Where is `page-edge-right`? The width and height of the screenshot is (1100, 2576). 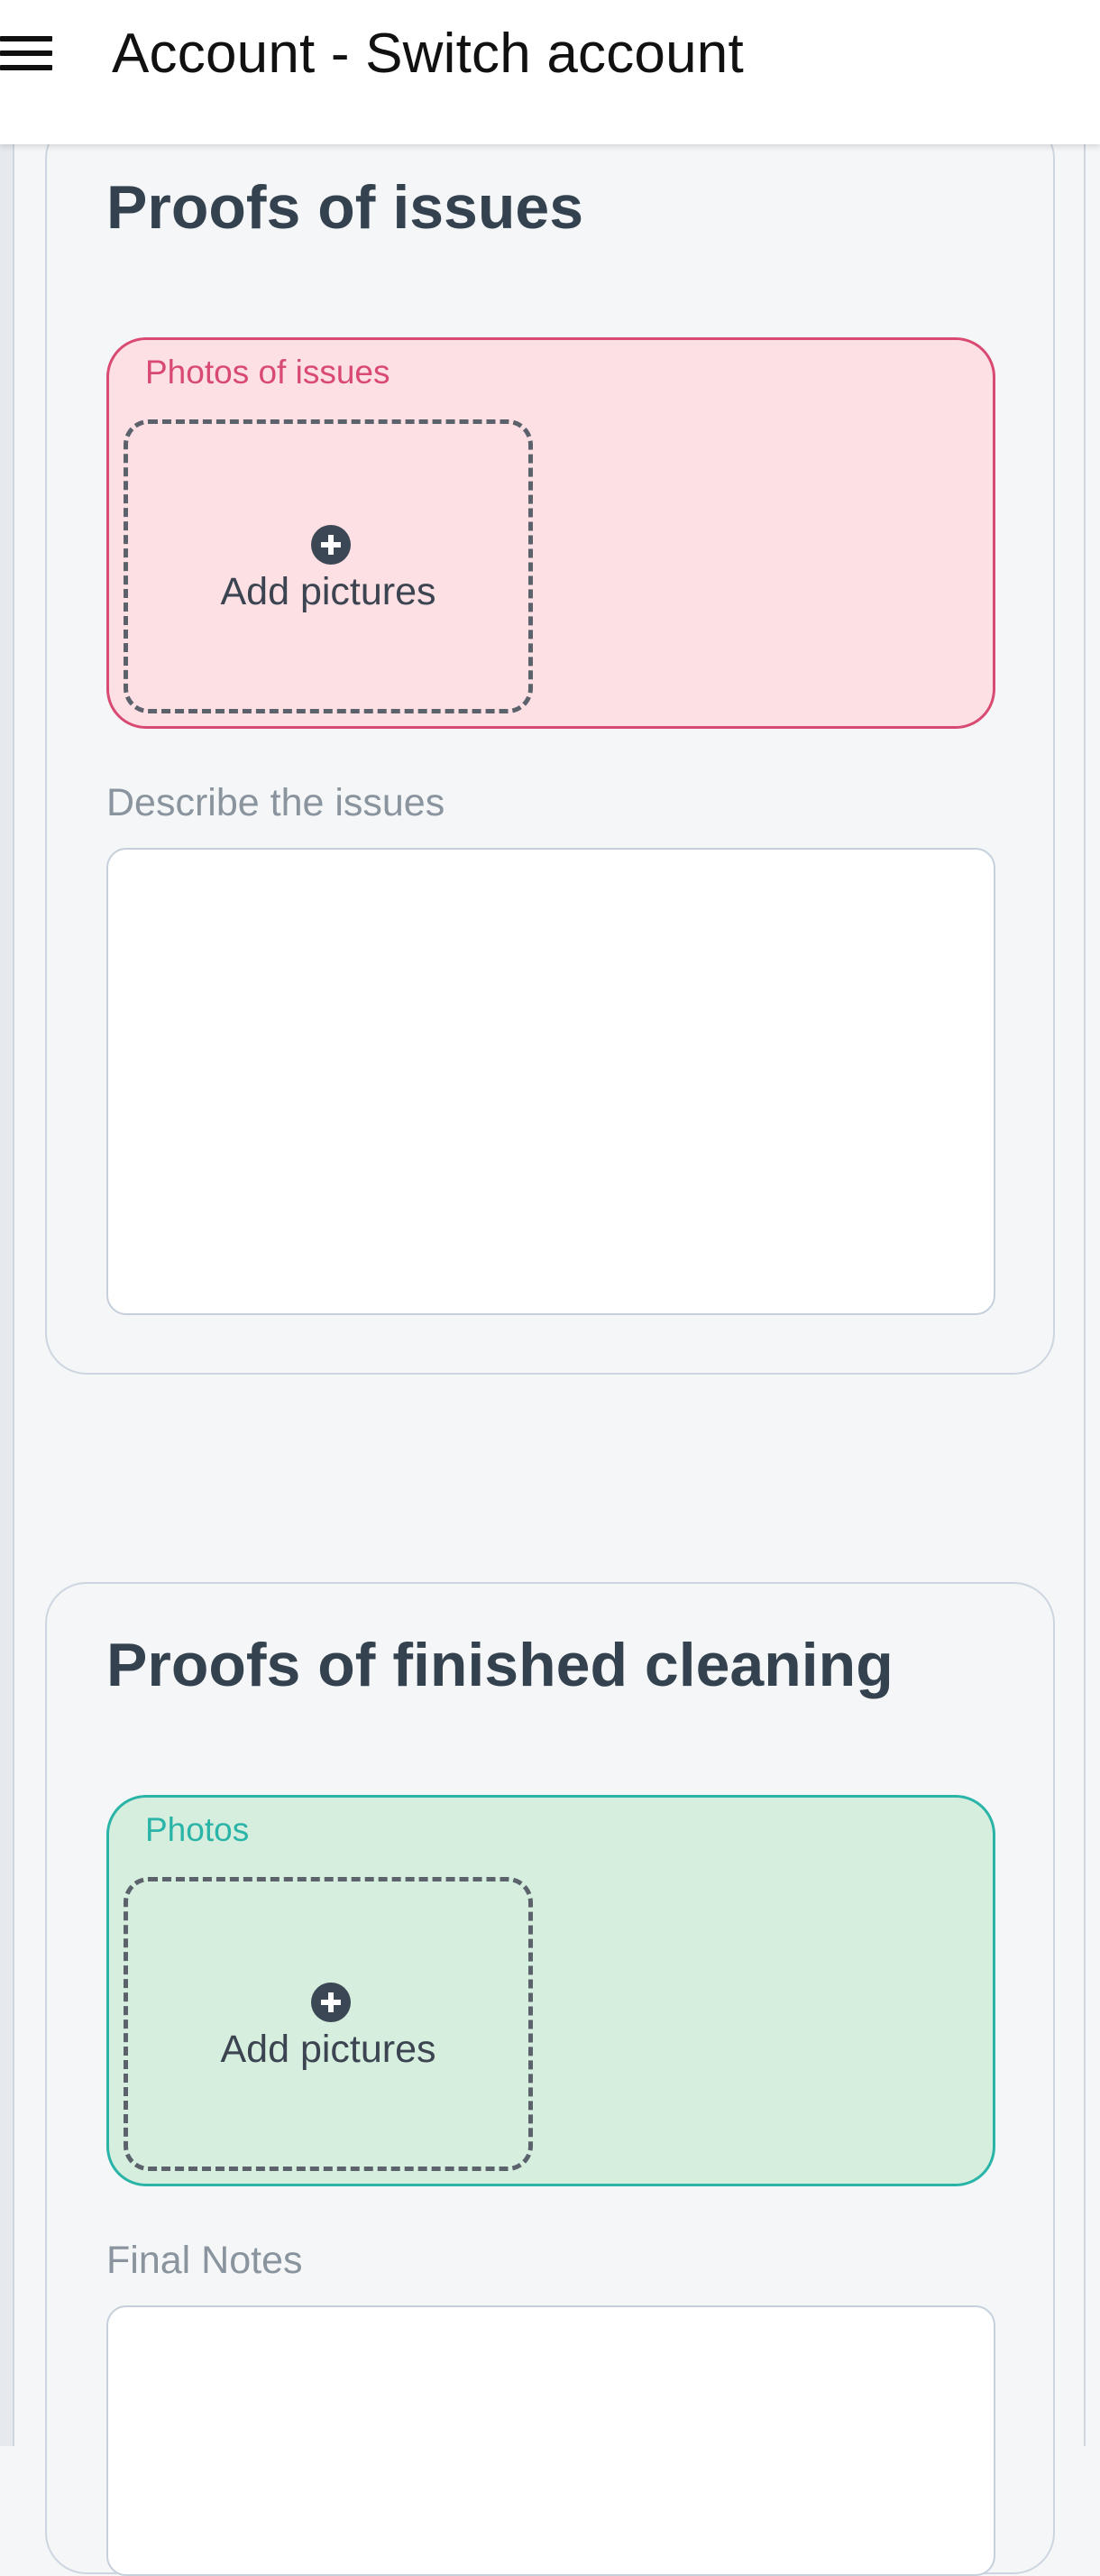 page-edge-right is located at coordinates (1085, 1295).